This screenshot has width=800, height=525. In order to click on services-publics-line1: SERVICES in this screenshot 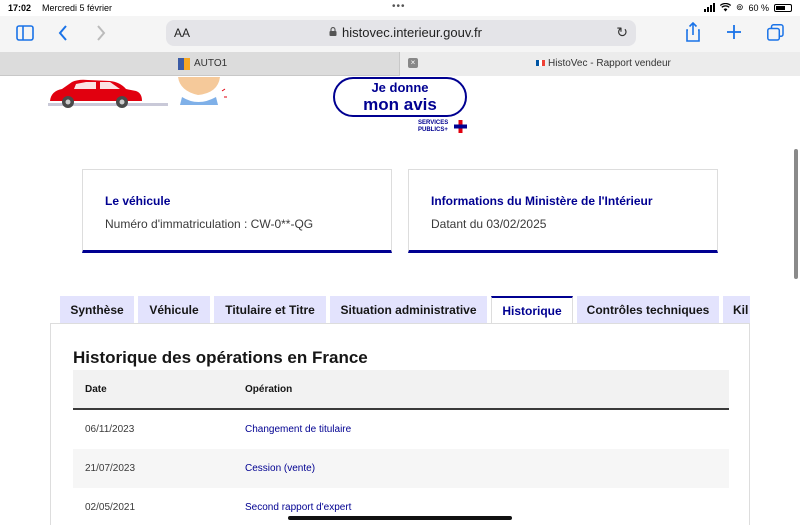, I will do `click(433, 123)`.